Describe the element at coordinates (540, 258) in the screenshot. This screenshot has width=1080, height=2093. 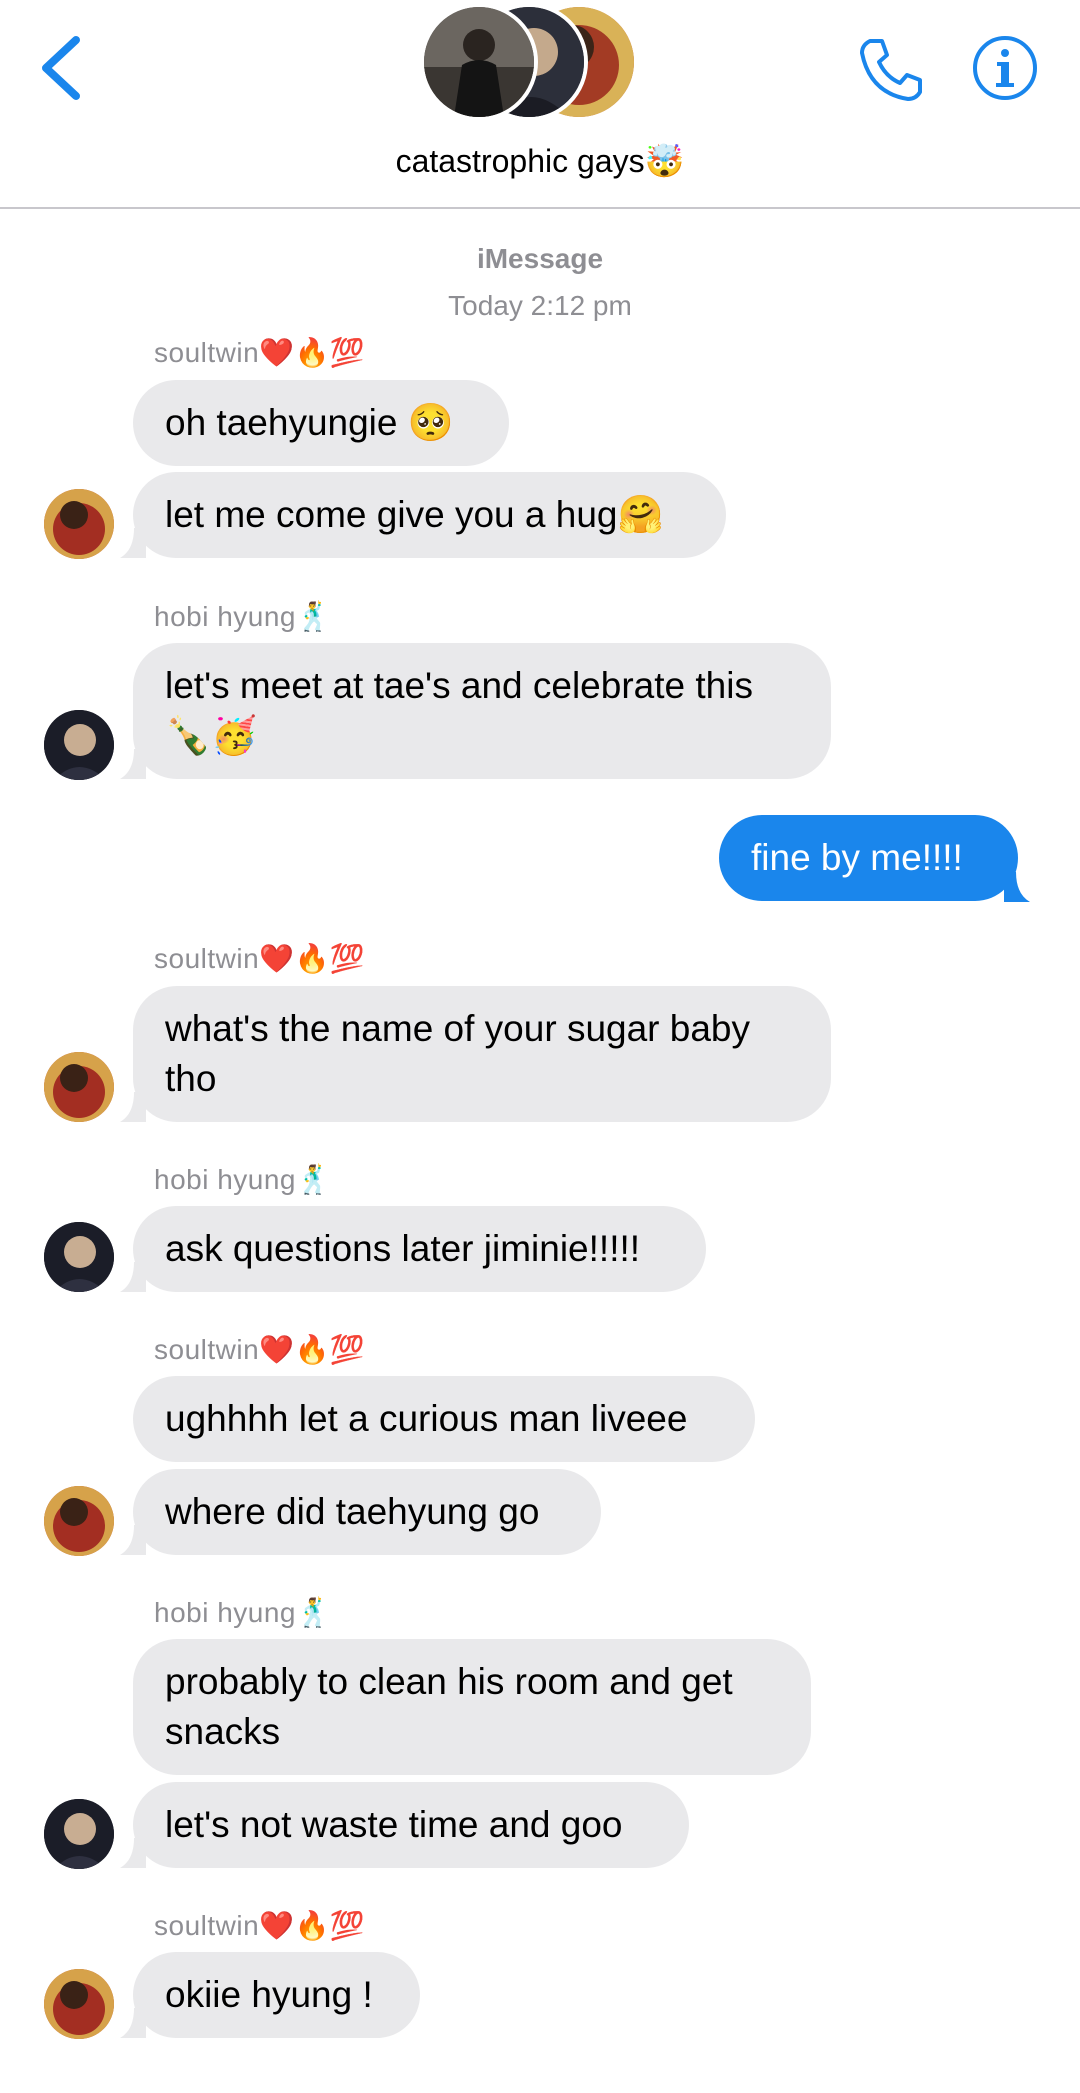
I see `service-label: iMessage` at that location.